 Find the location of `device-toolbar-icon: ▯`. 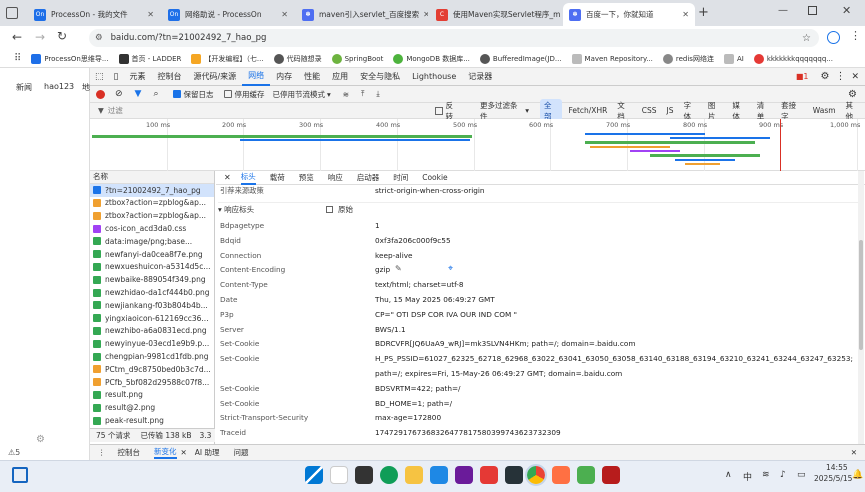

device-toolbar-icon: ▯ is located at coordinates (116, 77).